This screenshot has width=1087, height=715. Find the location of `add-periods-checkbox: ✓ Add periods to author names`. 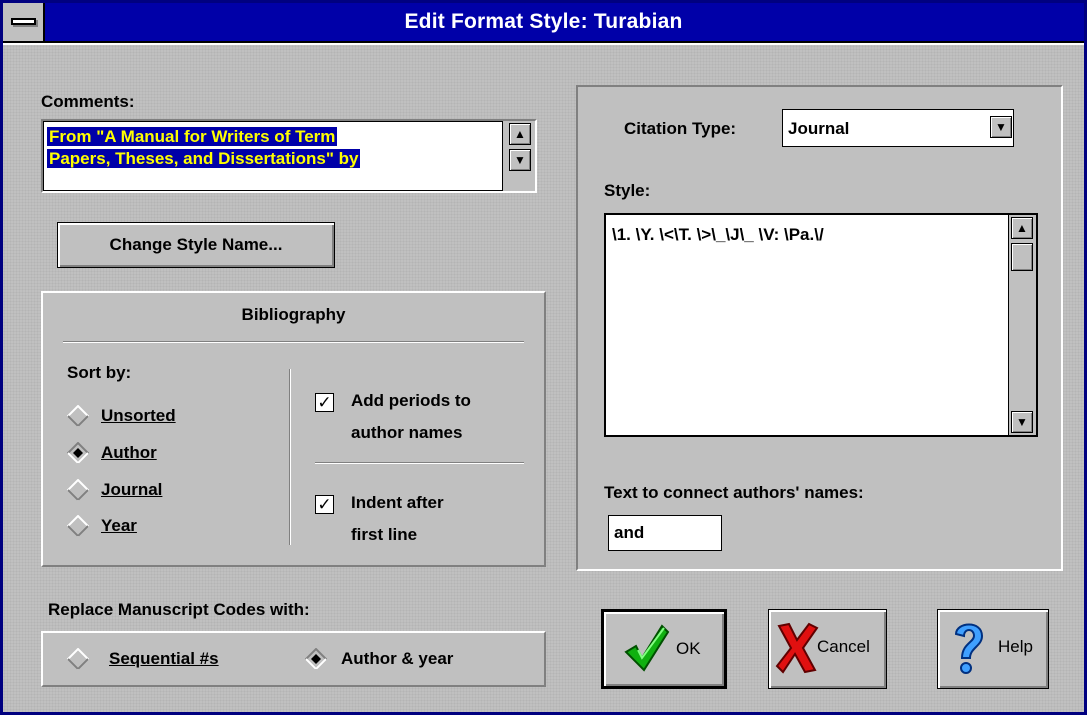

add-periods-checkbox: ✓ Add periods to author names is located at coordinates (425, 419).